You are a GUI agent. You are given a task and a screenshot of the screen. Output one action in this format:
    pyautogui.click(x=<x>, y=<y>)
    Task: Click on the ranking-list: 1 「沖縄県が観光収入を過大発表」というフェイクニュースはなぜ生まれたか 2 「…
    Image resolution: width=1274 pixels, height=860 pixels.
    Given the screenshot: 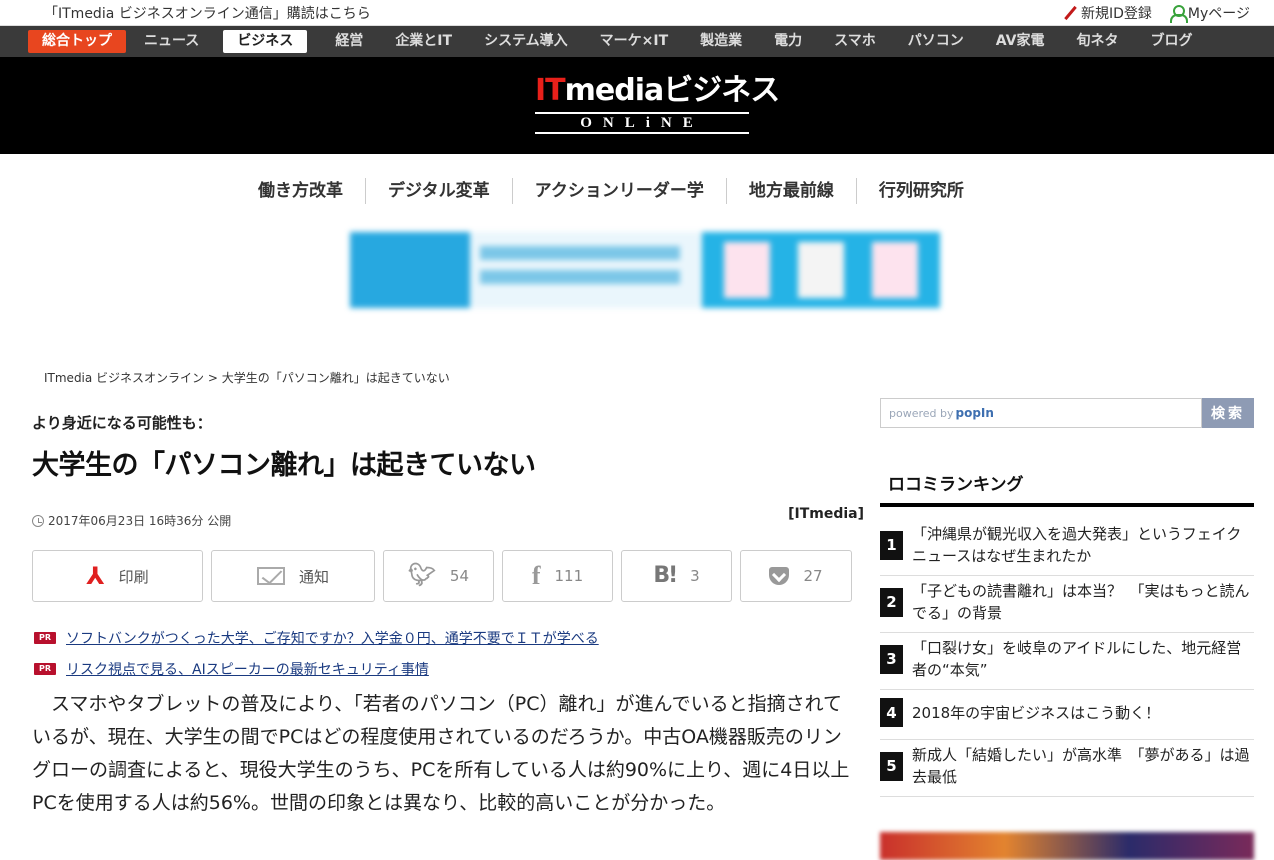 What is the action you would take?
    pyautogui.click(x=1067, y=658)
    